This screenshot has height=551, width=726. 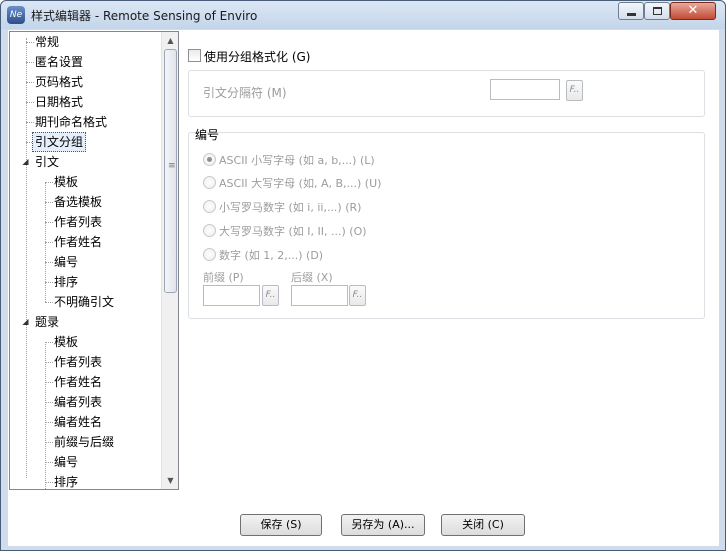 What do you see at coordinates (207, 135) in the screenshot?
I see `numbering-group-title: 编号` at bounding box center [207, 135].